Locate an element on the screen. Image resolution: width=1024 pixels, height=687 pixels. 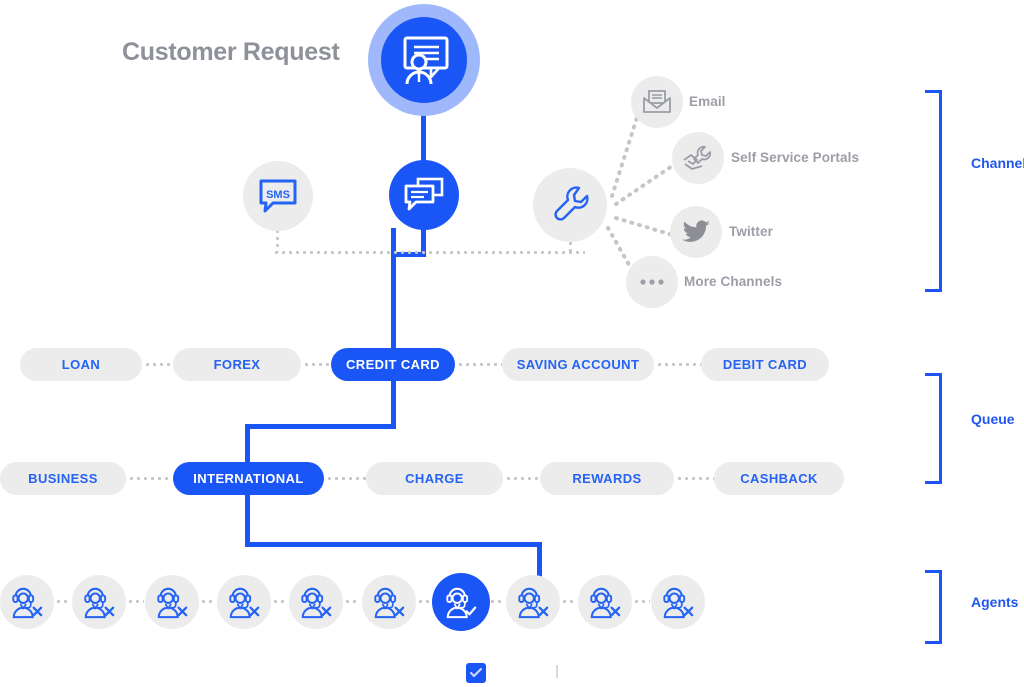
channel-node-self-service-portals is located at coordinates (698, 158).